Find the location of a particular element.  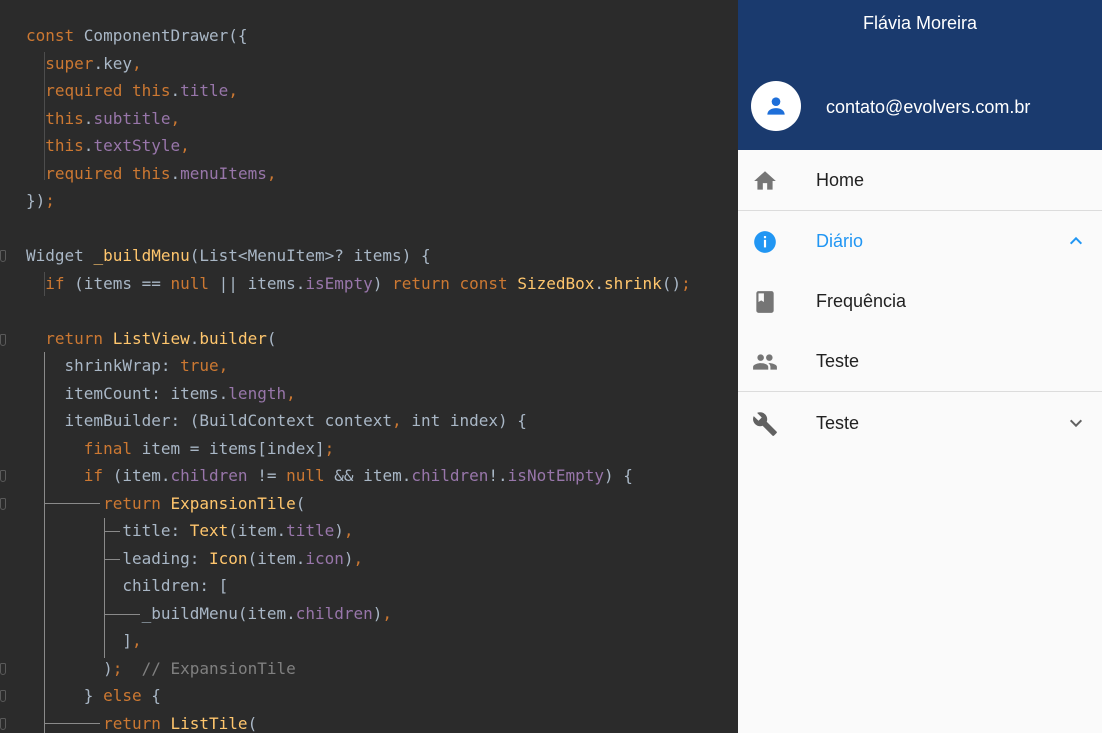

code-token: { is located at coordinates (156, 695).